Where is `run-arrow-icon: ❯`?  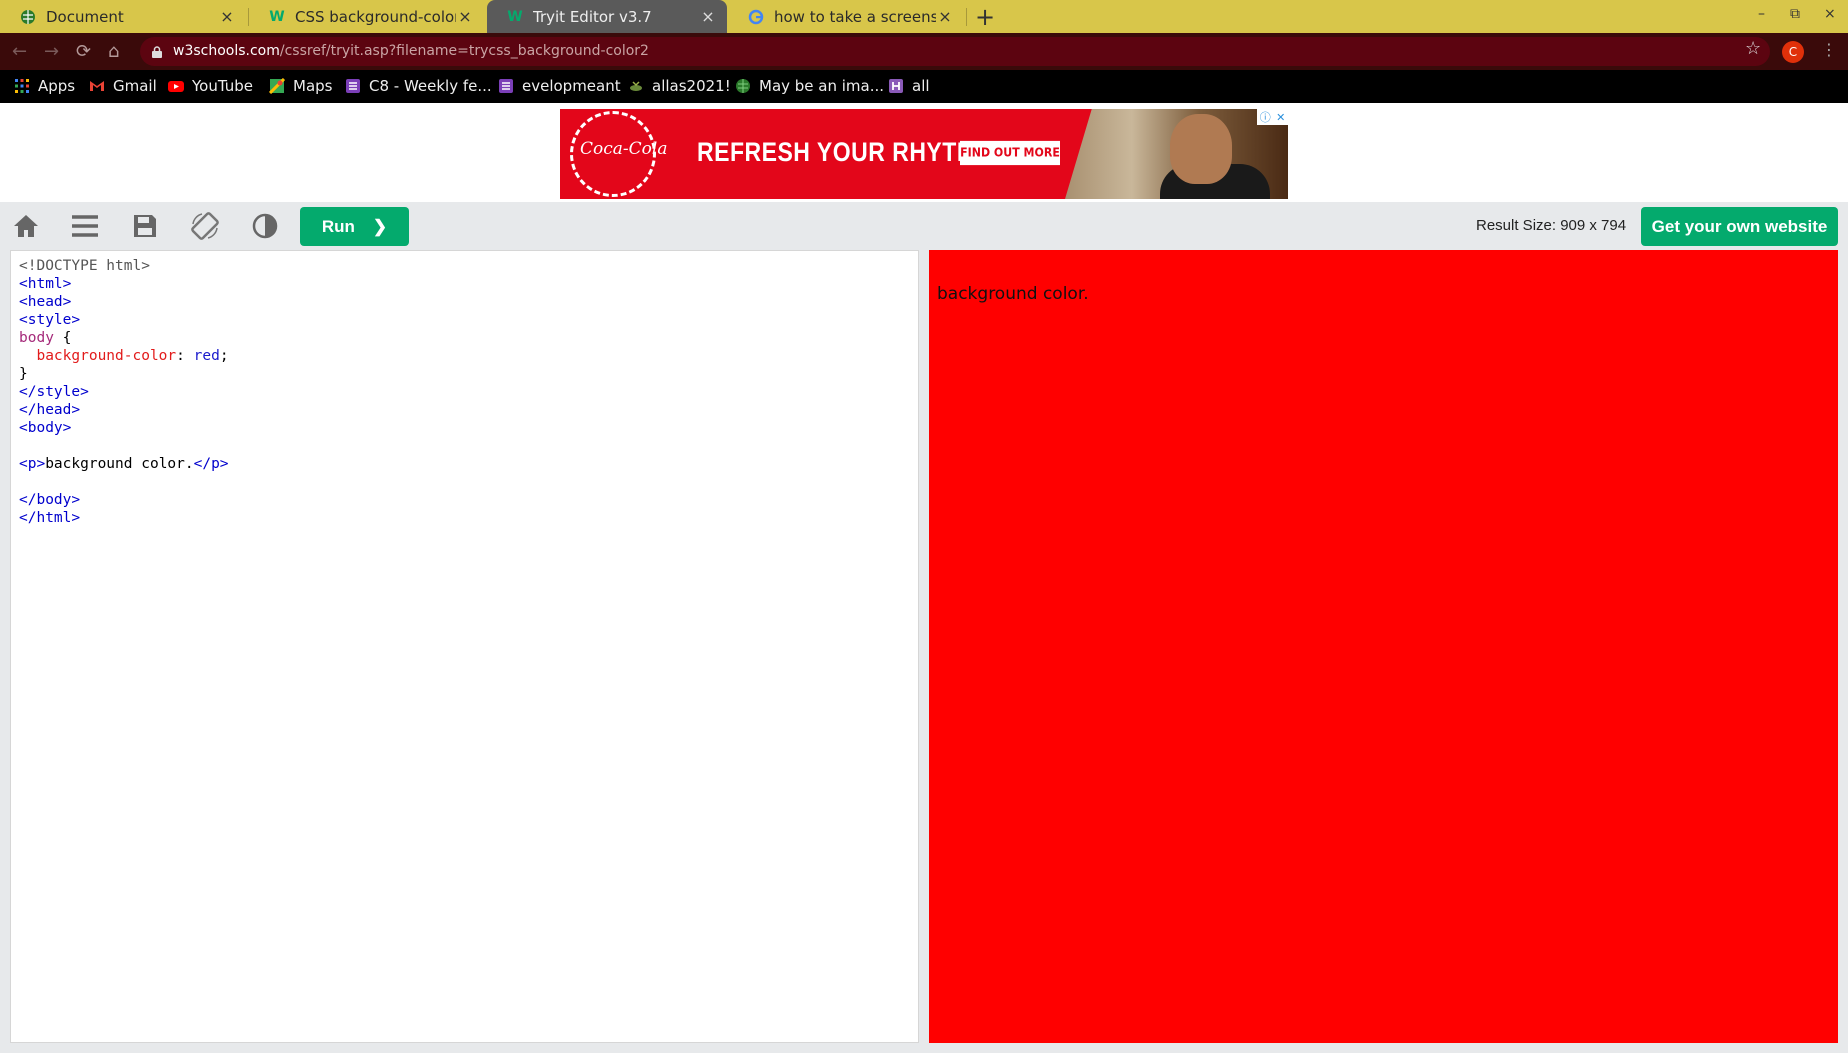
run-arrow-icon: ❯ is located at coordinates (380, 226).